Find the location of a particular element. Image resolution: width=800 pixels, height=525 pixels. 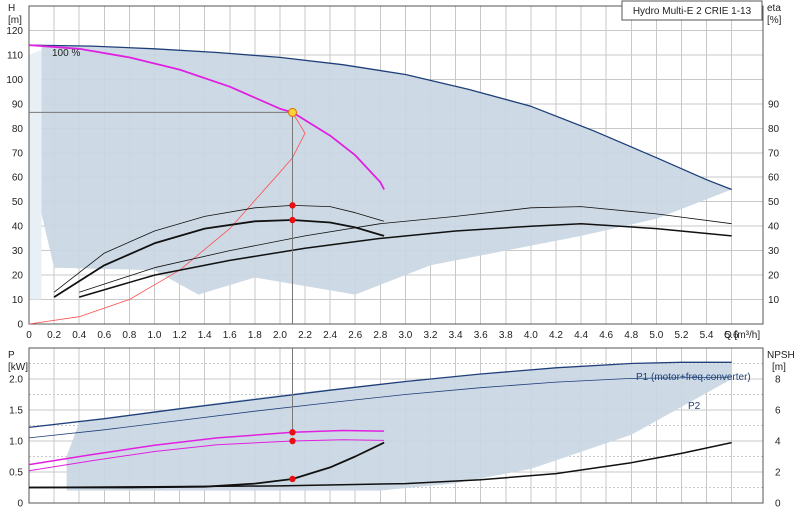

upper-left-tick-label: 120 is located at coordinates (14, 31).